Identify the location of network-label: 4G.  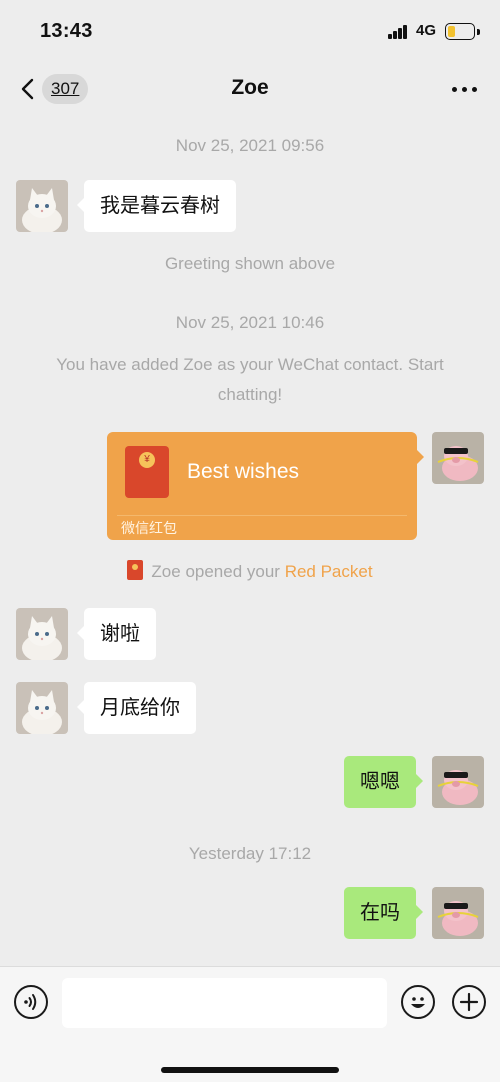
(426, 30).